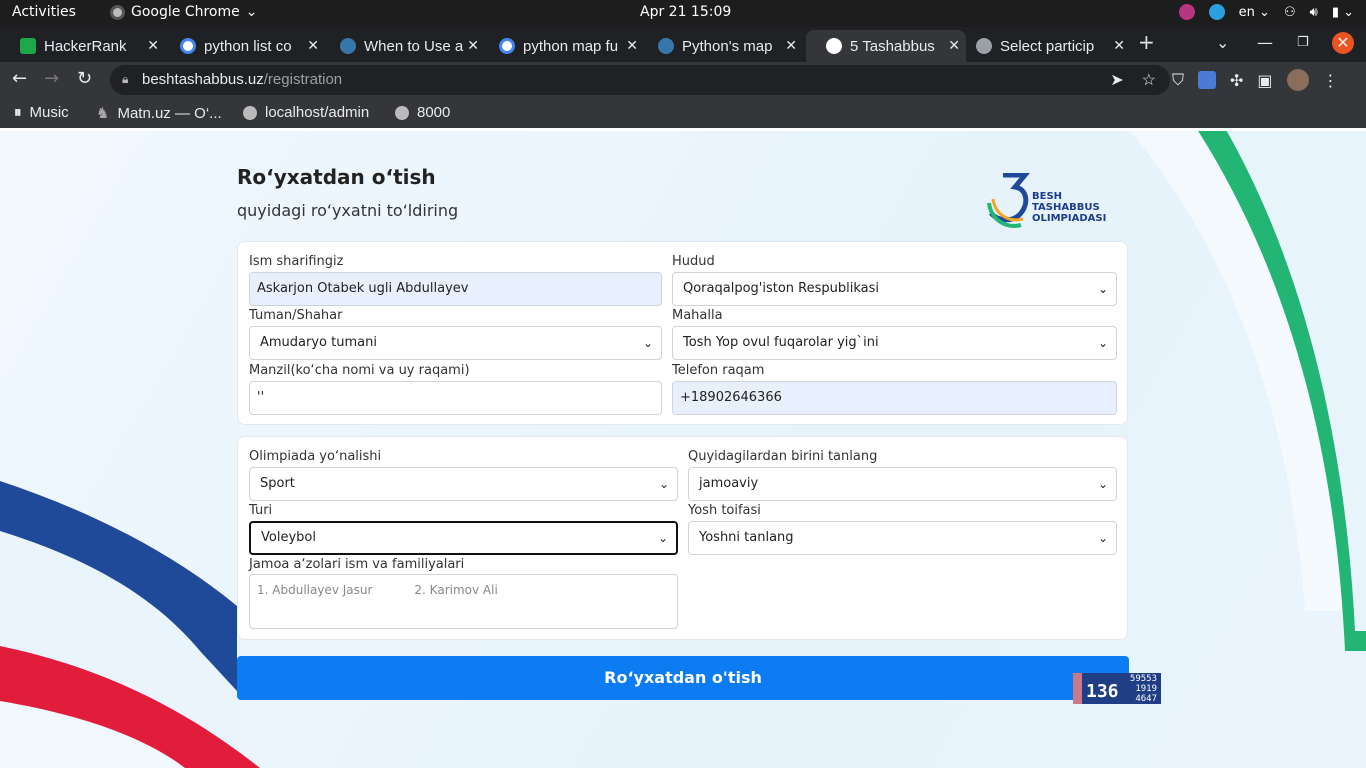 This screenshot has width=1366, height=768. Describe the element at coordinates (1314, 12) in the screenshot. I see `volume-icon: 🔊︎` at that location.